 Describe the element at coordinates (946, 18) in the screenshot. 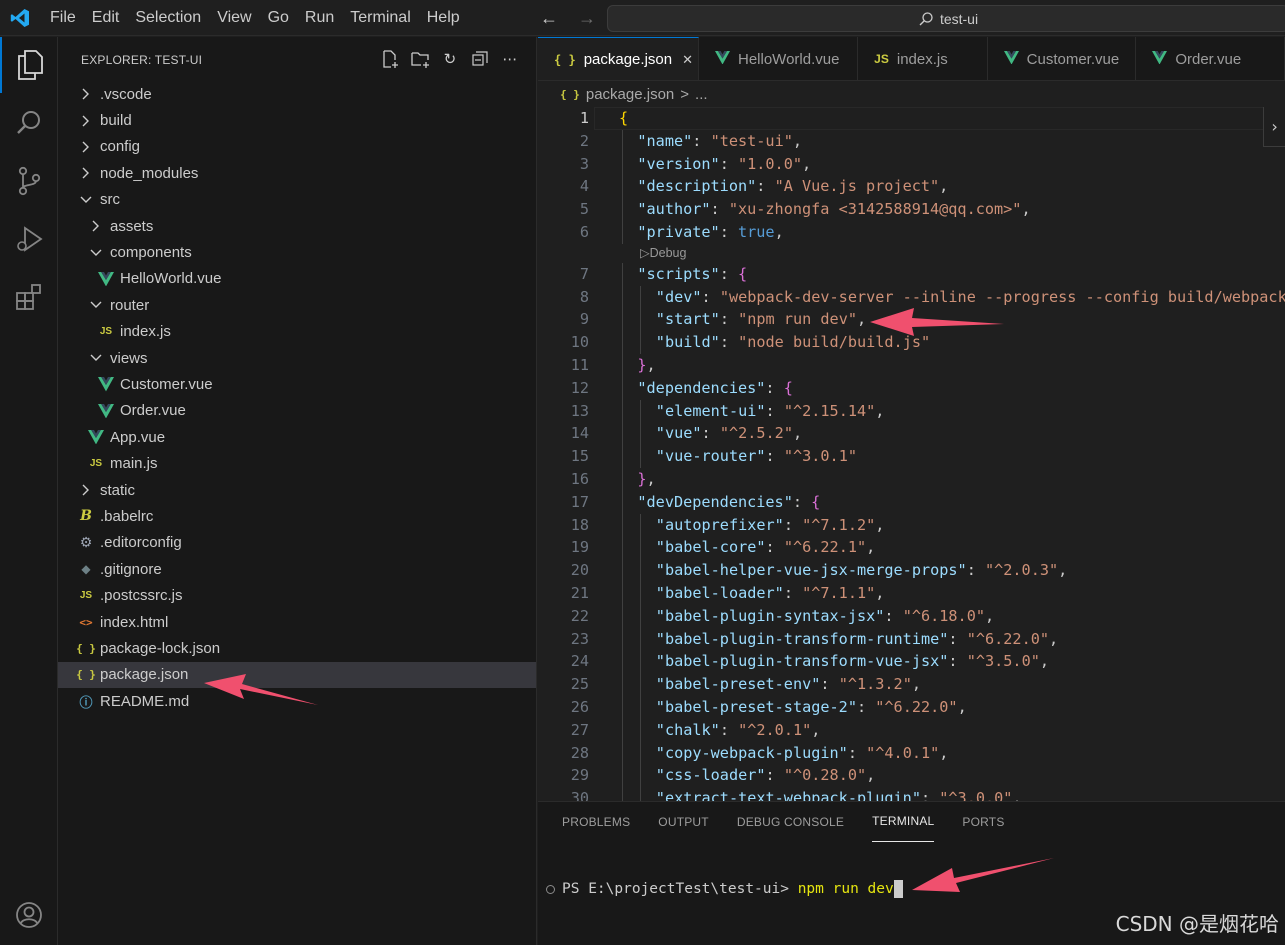

I see `command-center-search: test-ui` at that location.